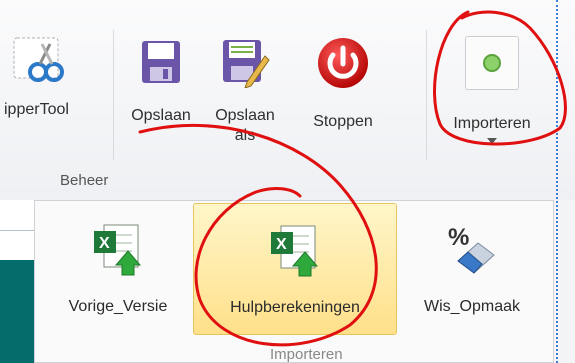  Describe the element at coordinates (245, 135) in the screenshot. I see `save-as-label-line2: als` at that location.